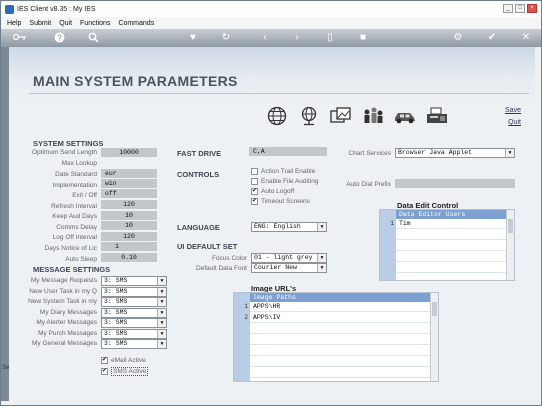 This screenshot has width=542, height=406. Describe the element at coordinates (129, 225) in the screenshot. I see `comms-delay-field: 10` at that location.